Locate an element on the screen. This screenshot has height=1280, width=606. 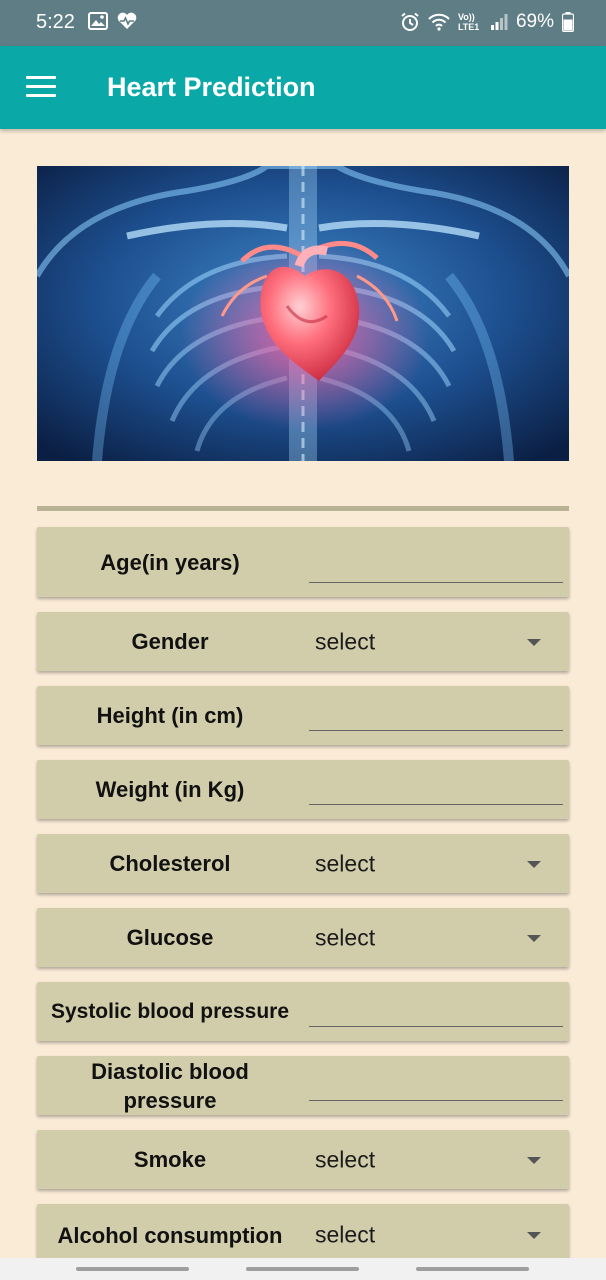
section-divider is located at coordinates (303, 508).